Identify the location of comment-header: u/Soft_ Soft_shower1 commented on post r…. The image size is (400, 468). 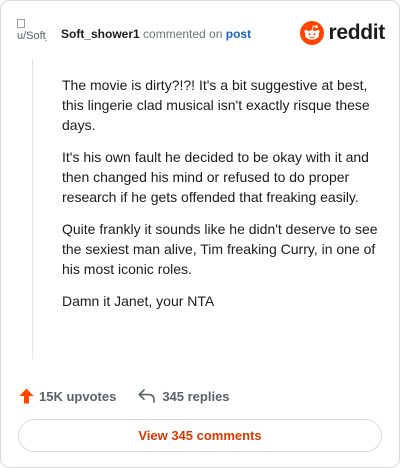
(201, 34).